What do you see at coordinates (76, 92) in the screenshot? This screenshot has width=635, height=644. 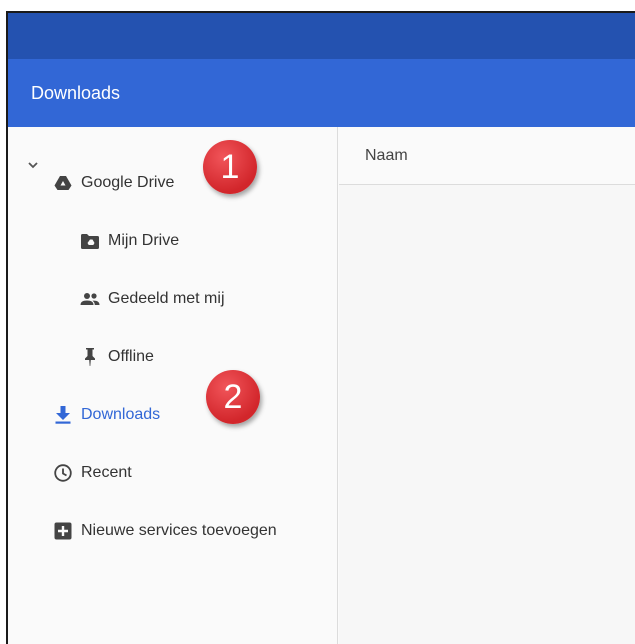 I see `page-title: Downloads` at bounding box center [76, 92].